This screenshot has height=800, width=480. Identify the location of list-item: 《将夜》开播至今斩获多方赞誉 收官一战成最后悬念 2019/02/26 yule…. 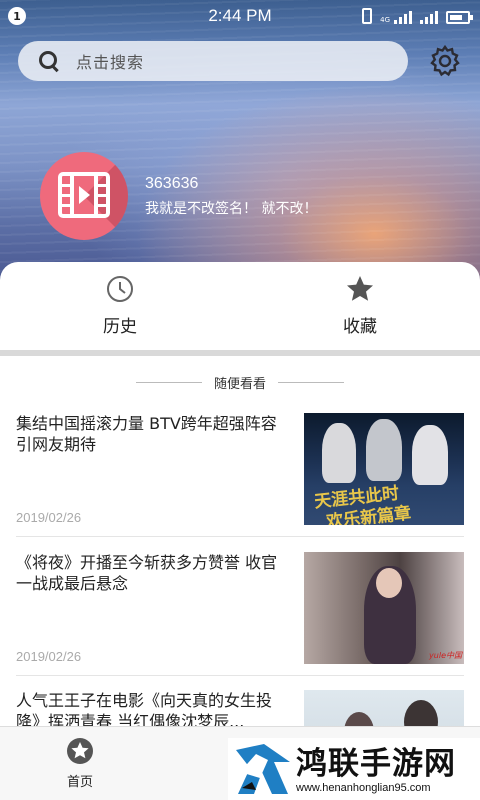
(240, 614).